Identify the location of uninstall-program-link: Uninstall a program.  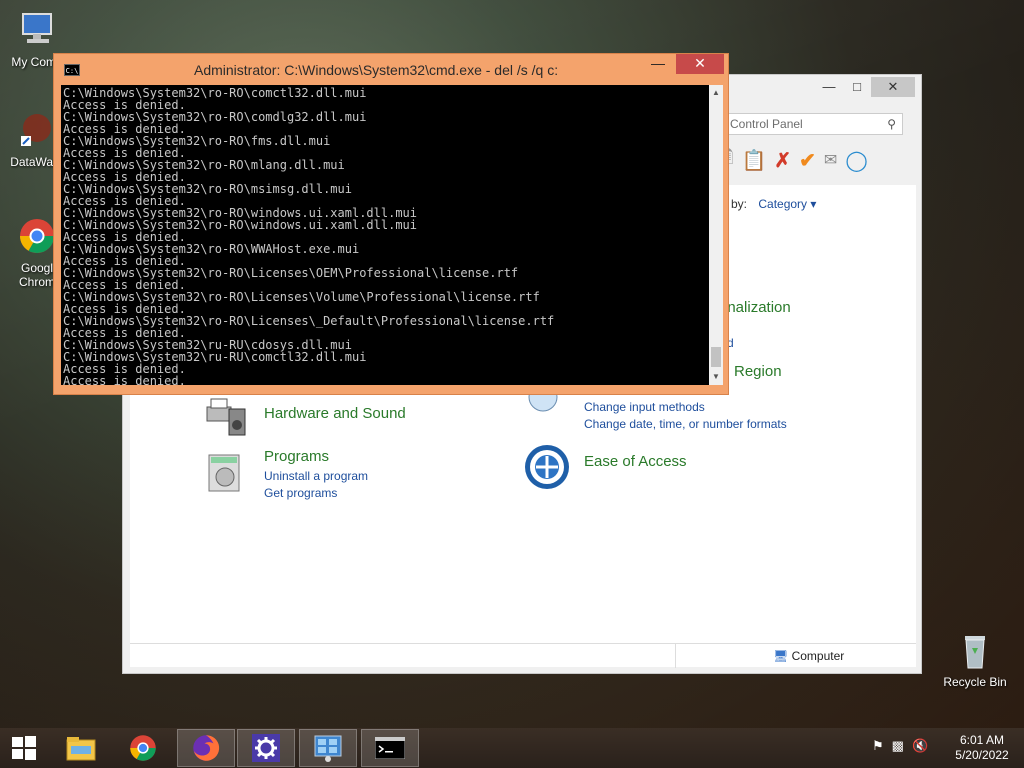
(316, 476).